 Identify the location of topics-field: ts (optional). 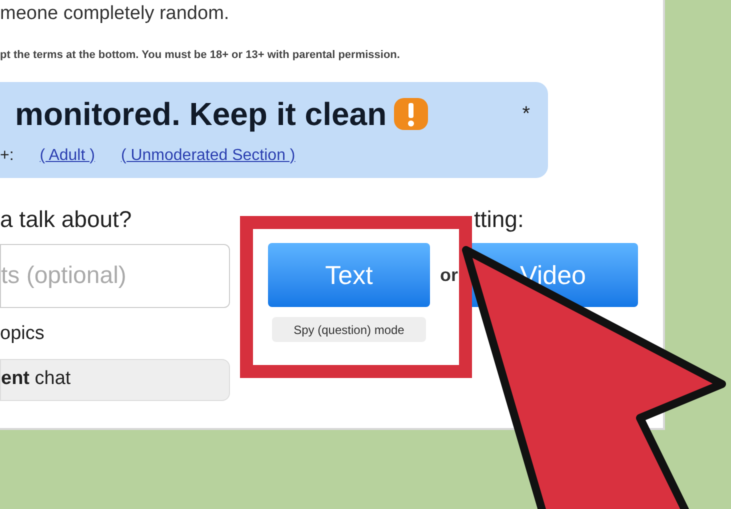
(115, 276).